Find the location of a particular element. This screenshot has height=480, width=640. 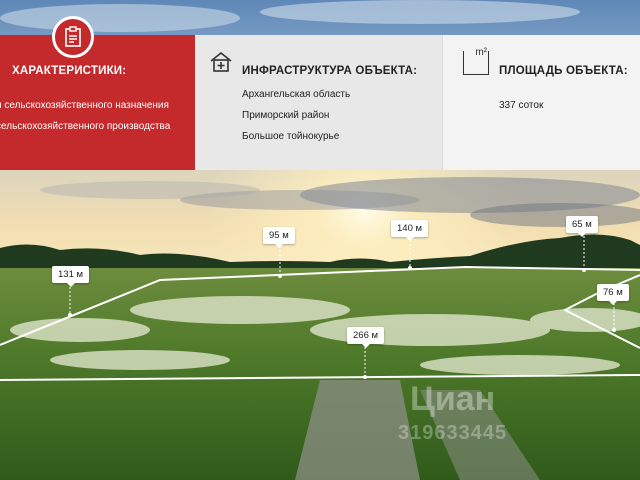

measurement-label: 131 м is located at coordinates (71, 276).